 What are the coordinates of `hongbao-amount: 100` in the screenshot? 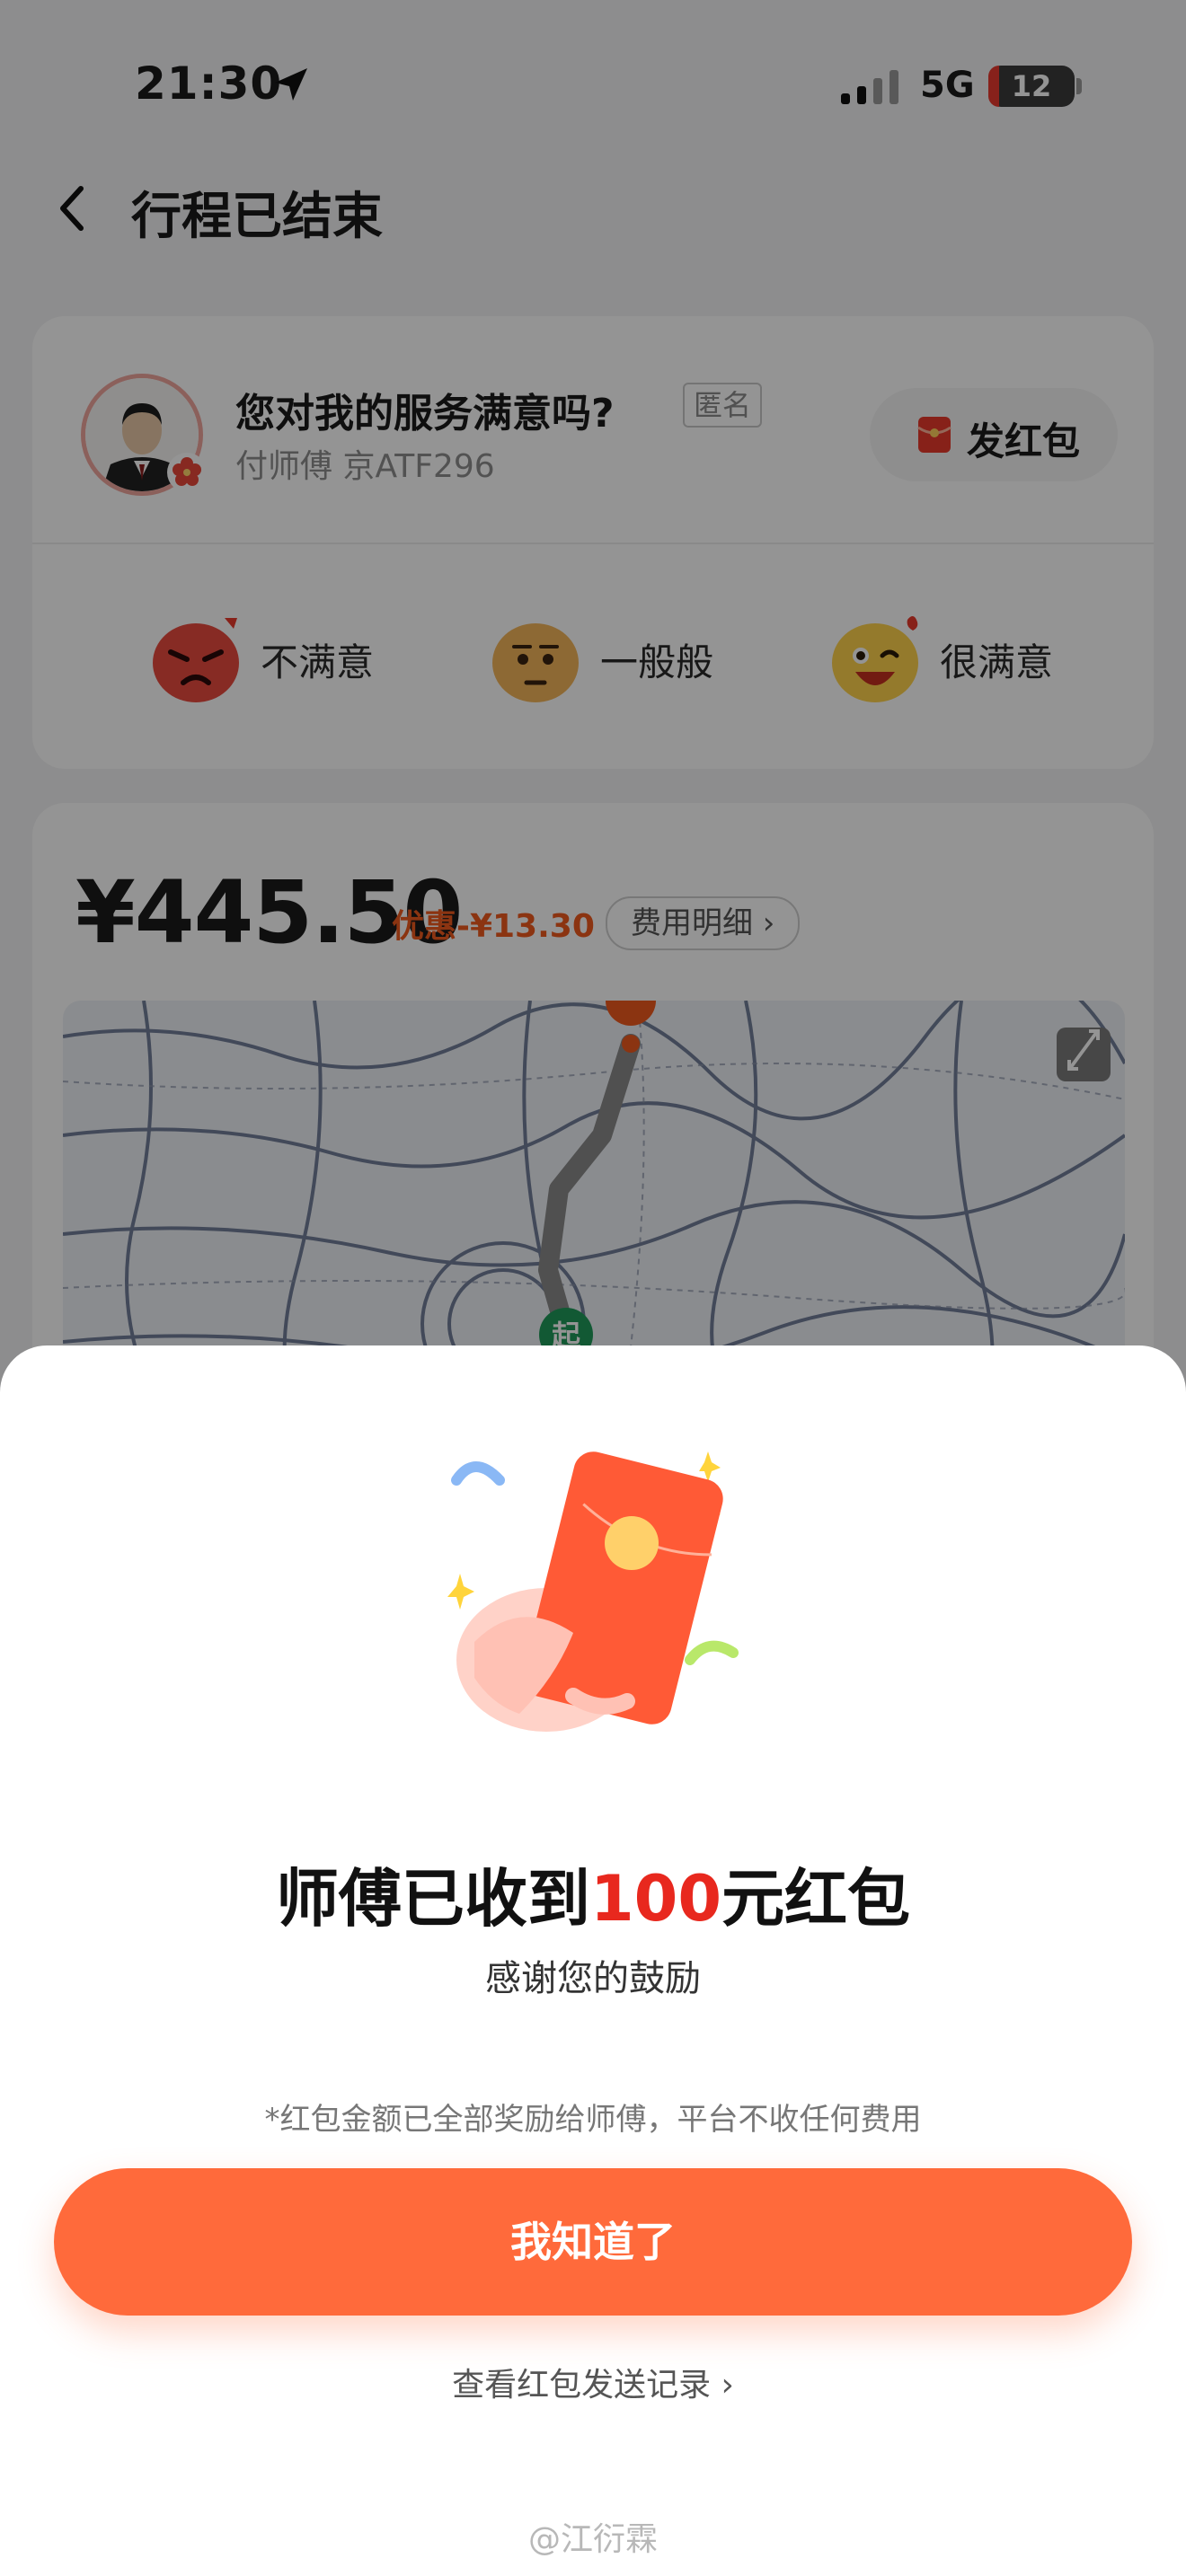 It's located at (655, 1899).